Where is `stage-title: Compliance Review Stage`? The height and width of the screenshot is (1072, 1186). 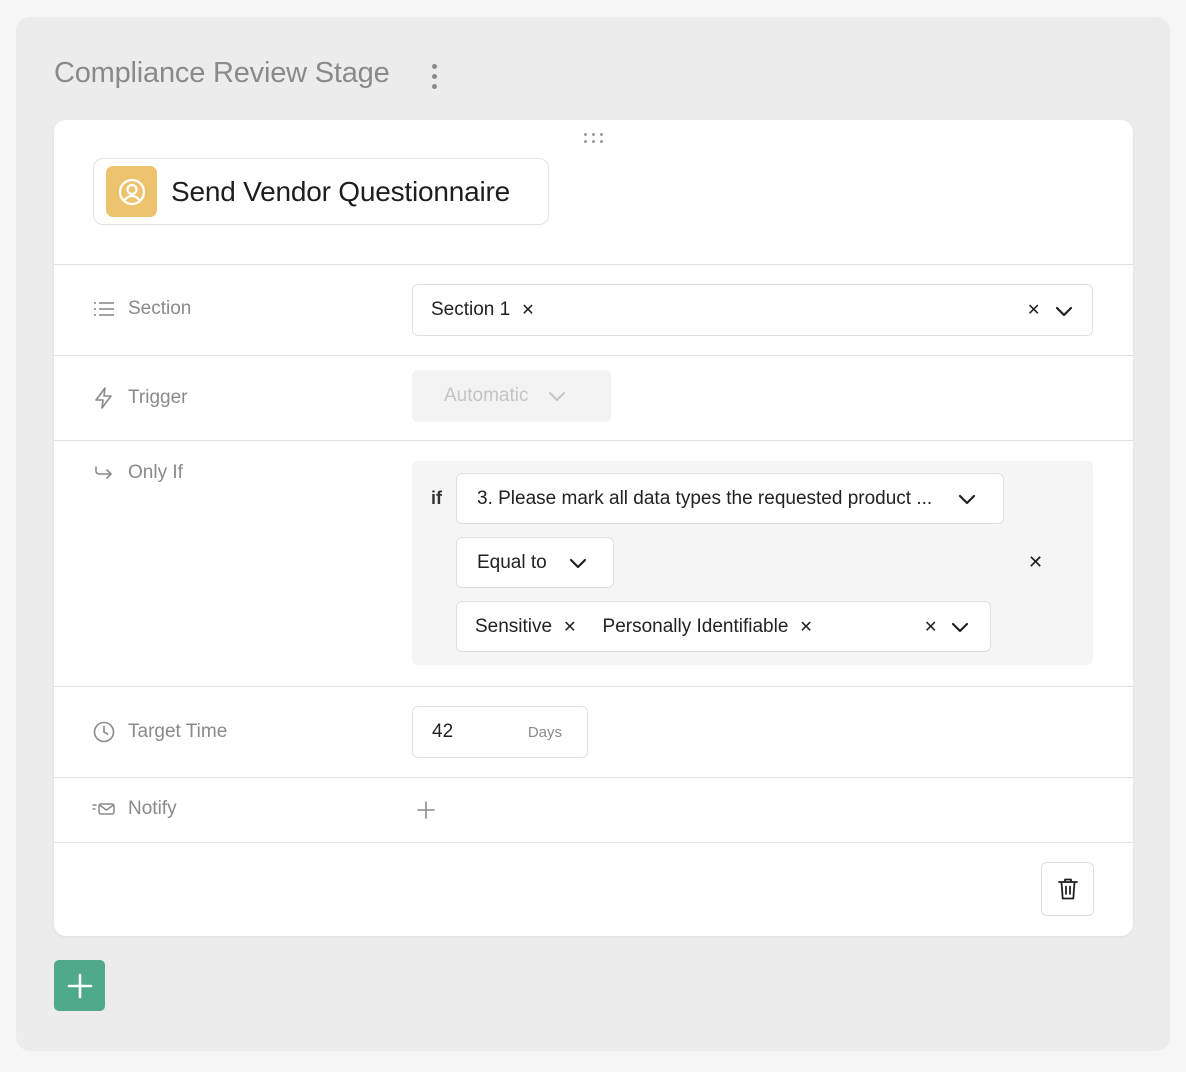
stage-title: Compliance Review Stage is located at coordinates (222, 73).